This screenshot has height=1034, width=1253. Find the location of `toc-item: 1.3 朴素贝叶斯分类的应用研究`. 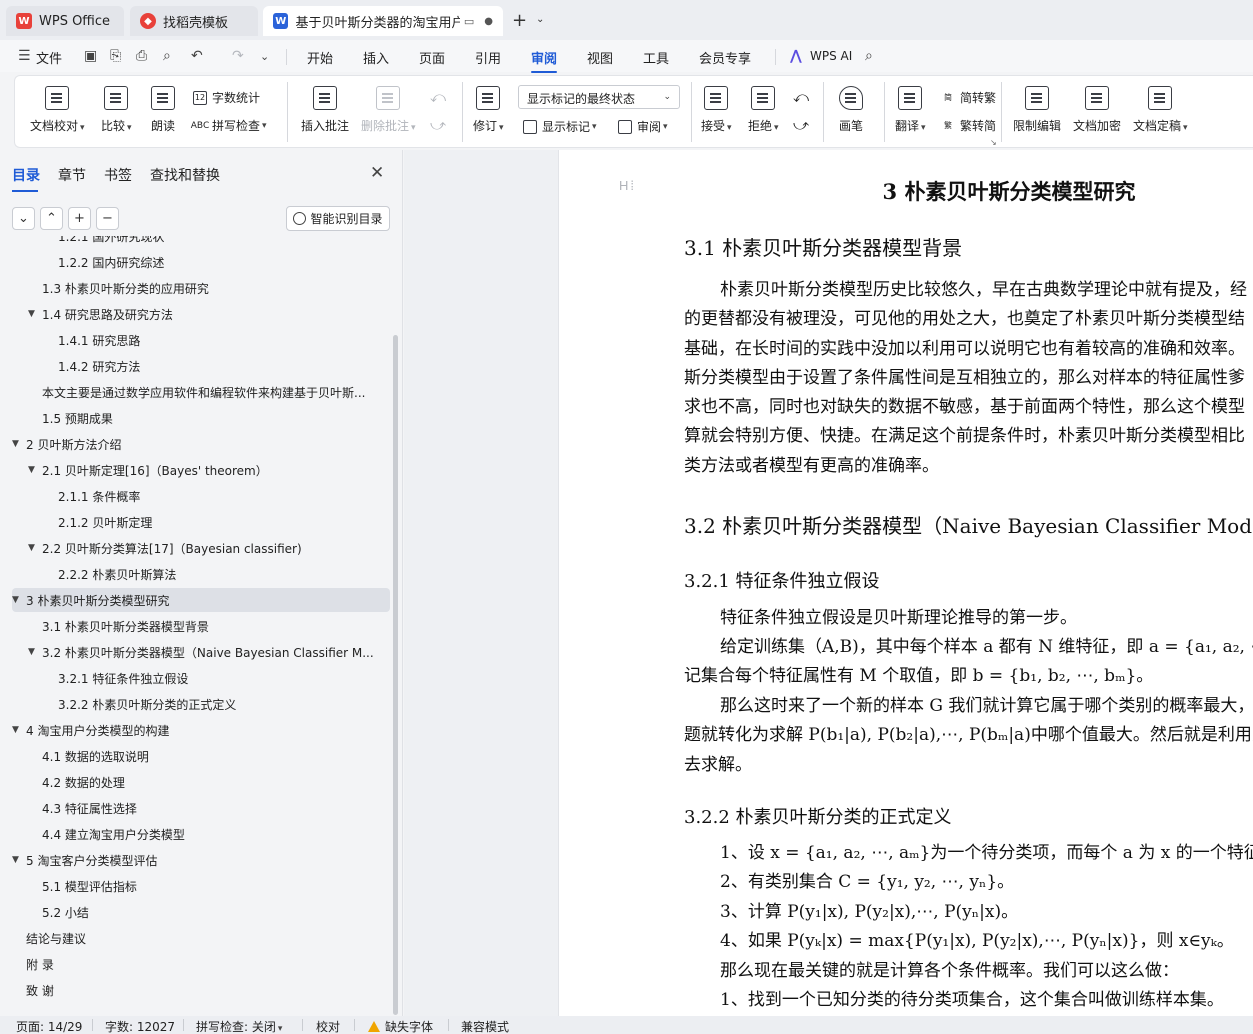

toc-item: 1.3 朴素贝叶斯分类的应用研究 is located at coordinates (201, 288).